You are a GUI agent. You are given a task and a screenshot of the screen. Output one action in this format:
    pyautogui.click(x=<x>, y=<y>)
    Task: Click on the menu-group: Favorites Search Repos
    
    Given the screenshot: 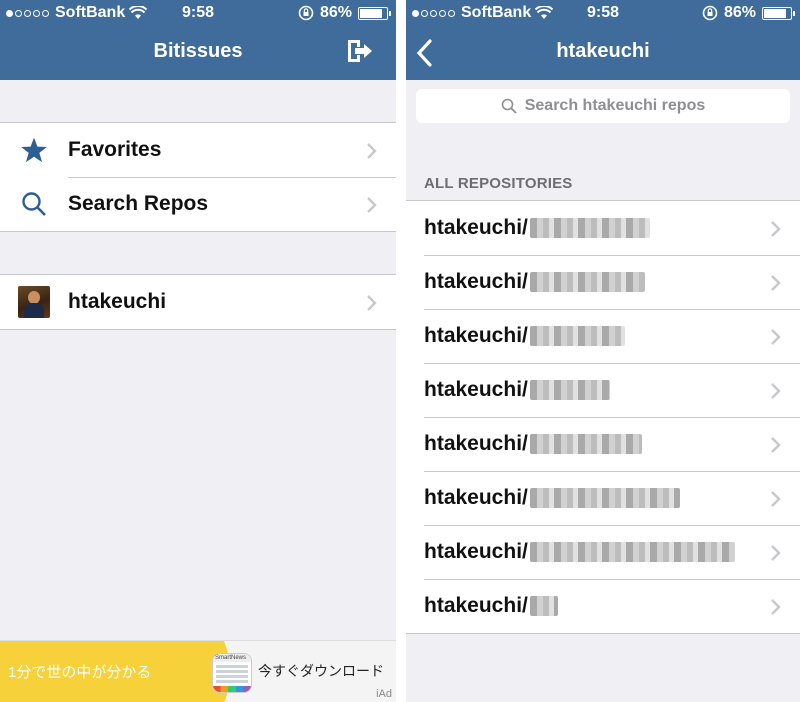 What is the action you would take?
    pyautogui.click(x=198, y=177)
    